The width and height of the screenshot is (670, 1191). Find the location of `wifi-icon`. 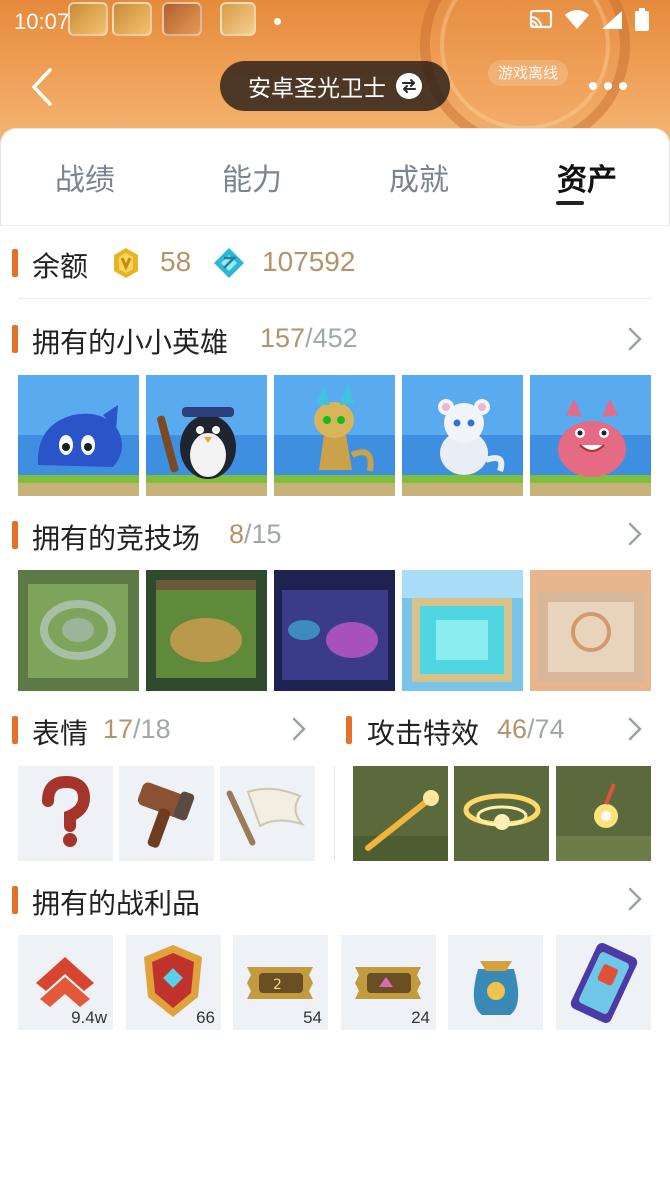

wifi-icon is located at coordinates (577, 19).